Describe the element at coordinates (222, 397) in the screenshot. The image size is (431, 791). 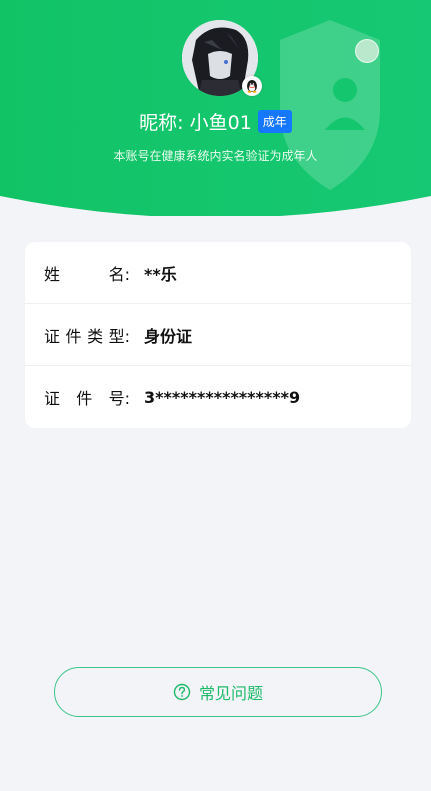
I see `id-number-value: 3****************9` at that location.